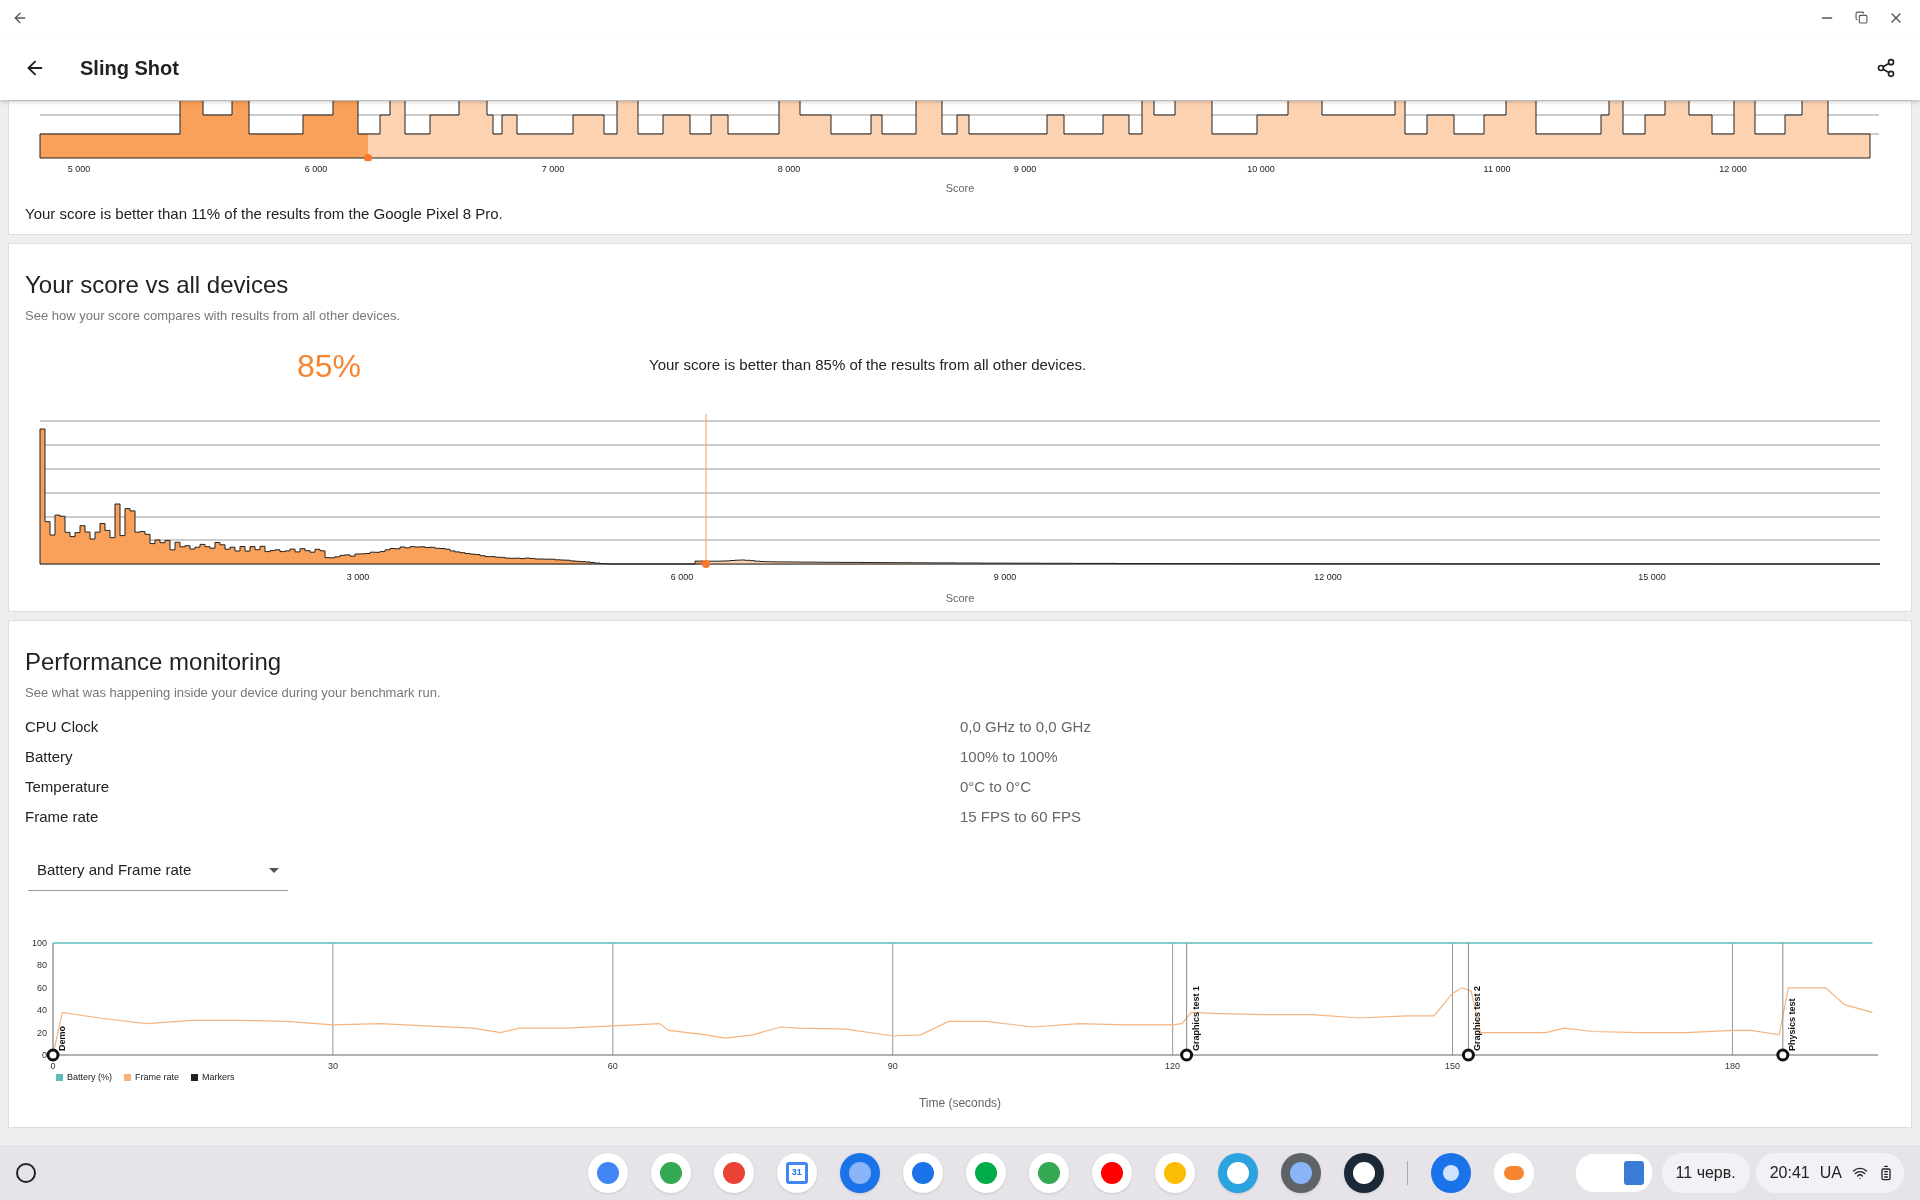 This screenshot has width=1920, height=1200. What do you see at coordinates (158, 870) in the screenshot?
I see `chart-type-dropdown: Battery and Frame rate` at bounding box center [158, 870].